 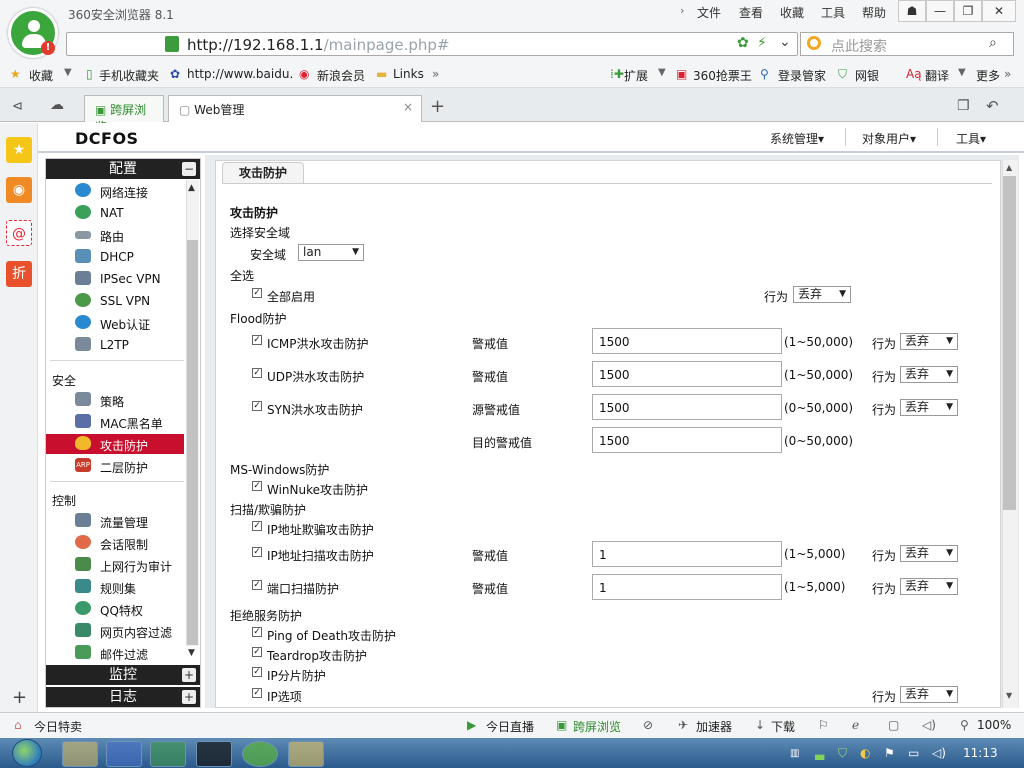 What do you see at coordinates (823, 725) in the screenshot?
I see `flag-icon: ⚐` at bounding box center [823, 725].